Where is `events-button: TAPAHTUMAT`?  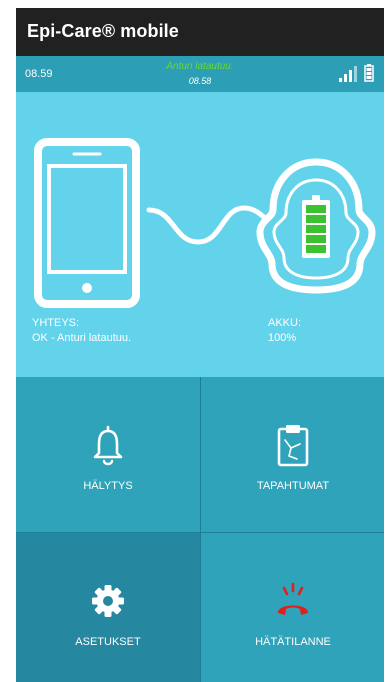
events-button: TAPAHTUMAT is located at coordinates (292, 454).